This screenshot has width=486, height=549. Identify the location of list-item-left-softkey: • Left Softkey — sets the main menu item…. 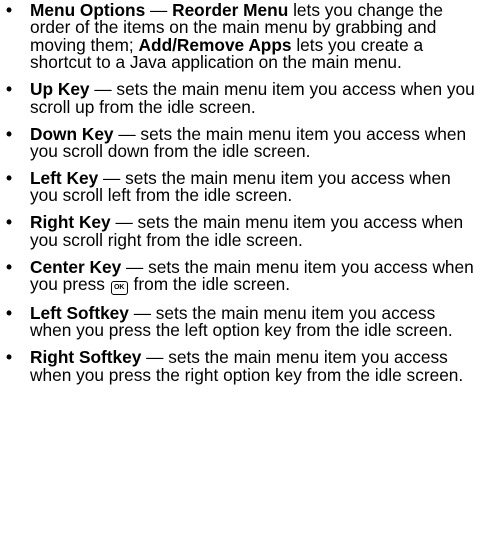
(243, 321).